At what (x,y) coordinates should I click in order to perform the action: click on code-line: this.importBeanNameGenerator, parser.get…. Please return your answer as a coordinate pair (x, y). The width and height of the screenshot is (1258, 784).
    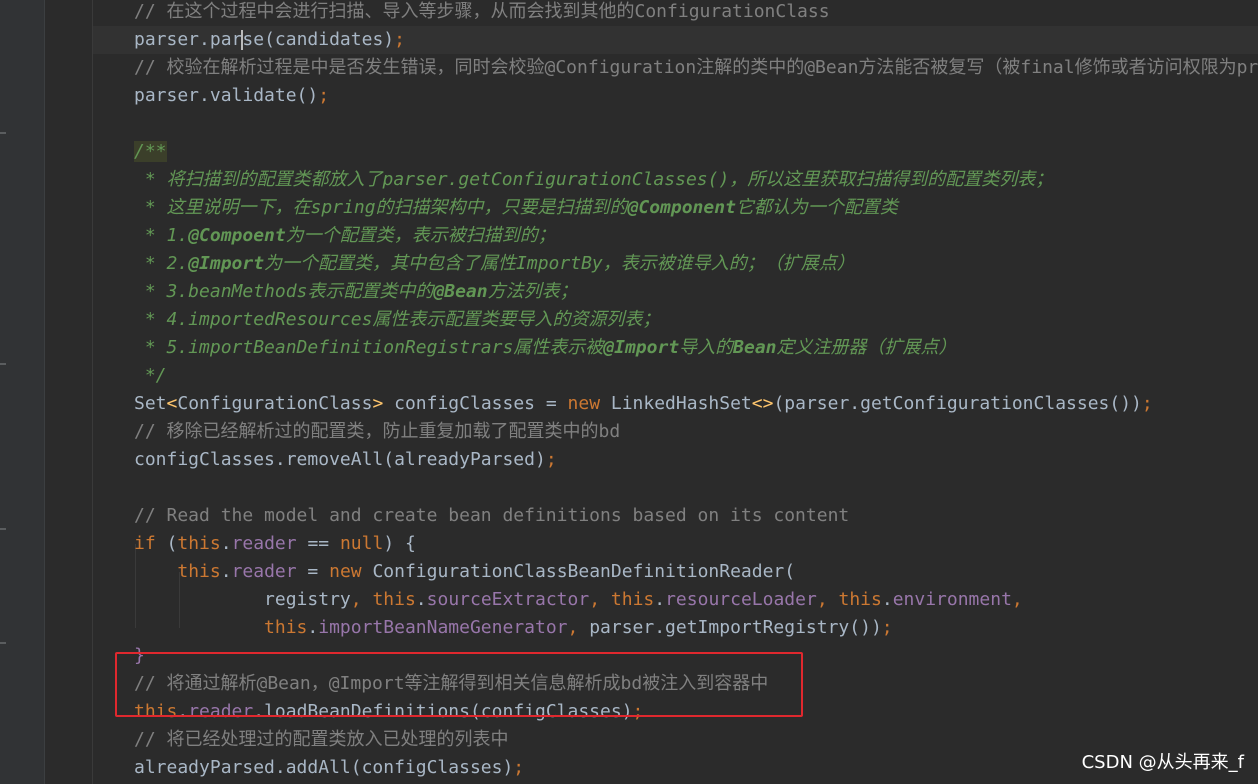
    Looking at the image, I should click on (513, 628).